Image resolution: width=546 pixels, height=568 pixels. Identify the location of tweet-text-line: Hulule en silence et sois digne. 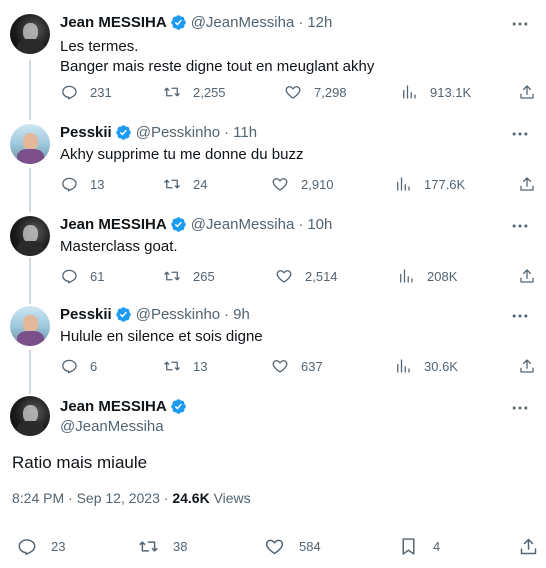
(161, 336).